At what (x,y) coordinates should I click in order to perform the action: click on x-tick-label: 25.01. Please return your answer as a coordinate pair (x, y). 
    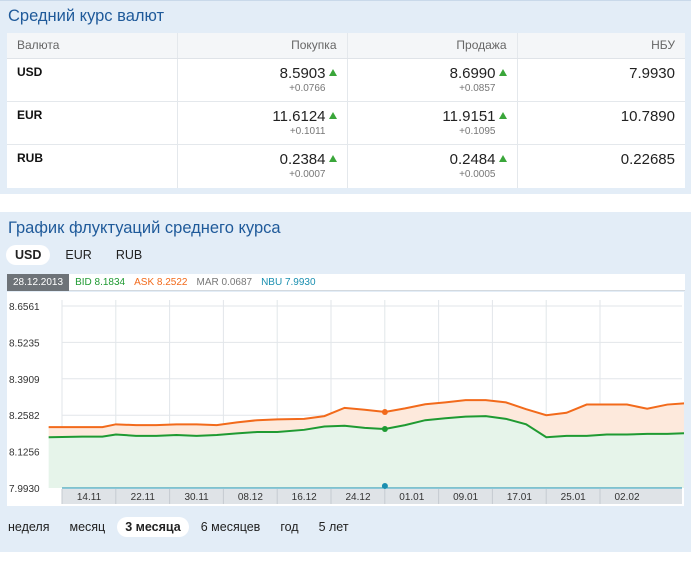
    Looking at the image, I should click on (573, 497).